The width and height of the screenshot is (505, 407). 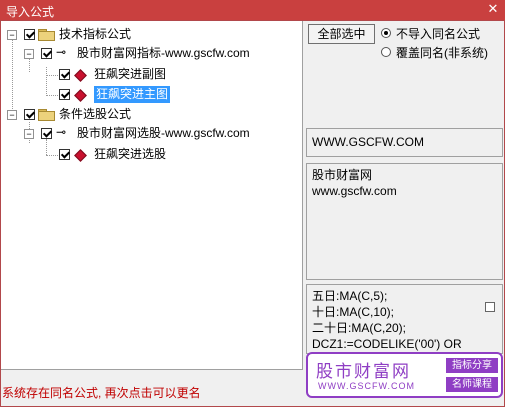 What do you see at coordinates (386, 52) in the screenshot?
I see `radio-overwrite` at bounding box center [386, 52].